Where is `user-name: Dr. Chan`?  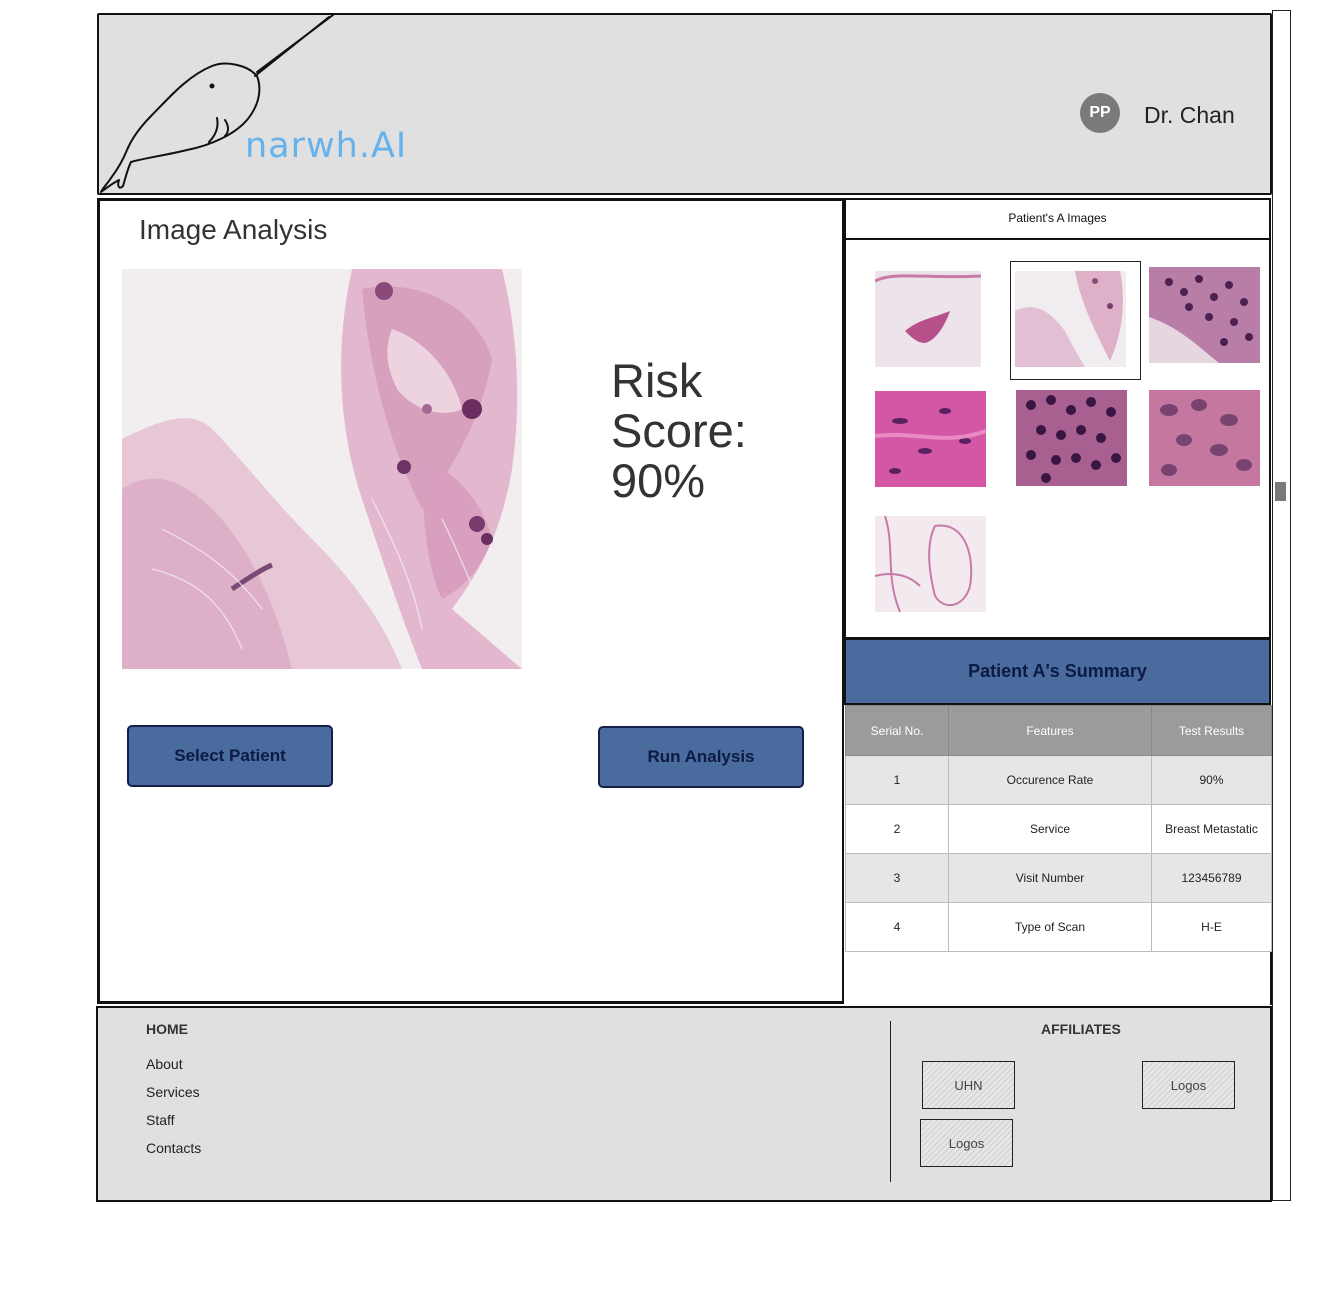 user-name: Dr. Chan is located at coordinates (1189, 115).